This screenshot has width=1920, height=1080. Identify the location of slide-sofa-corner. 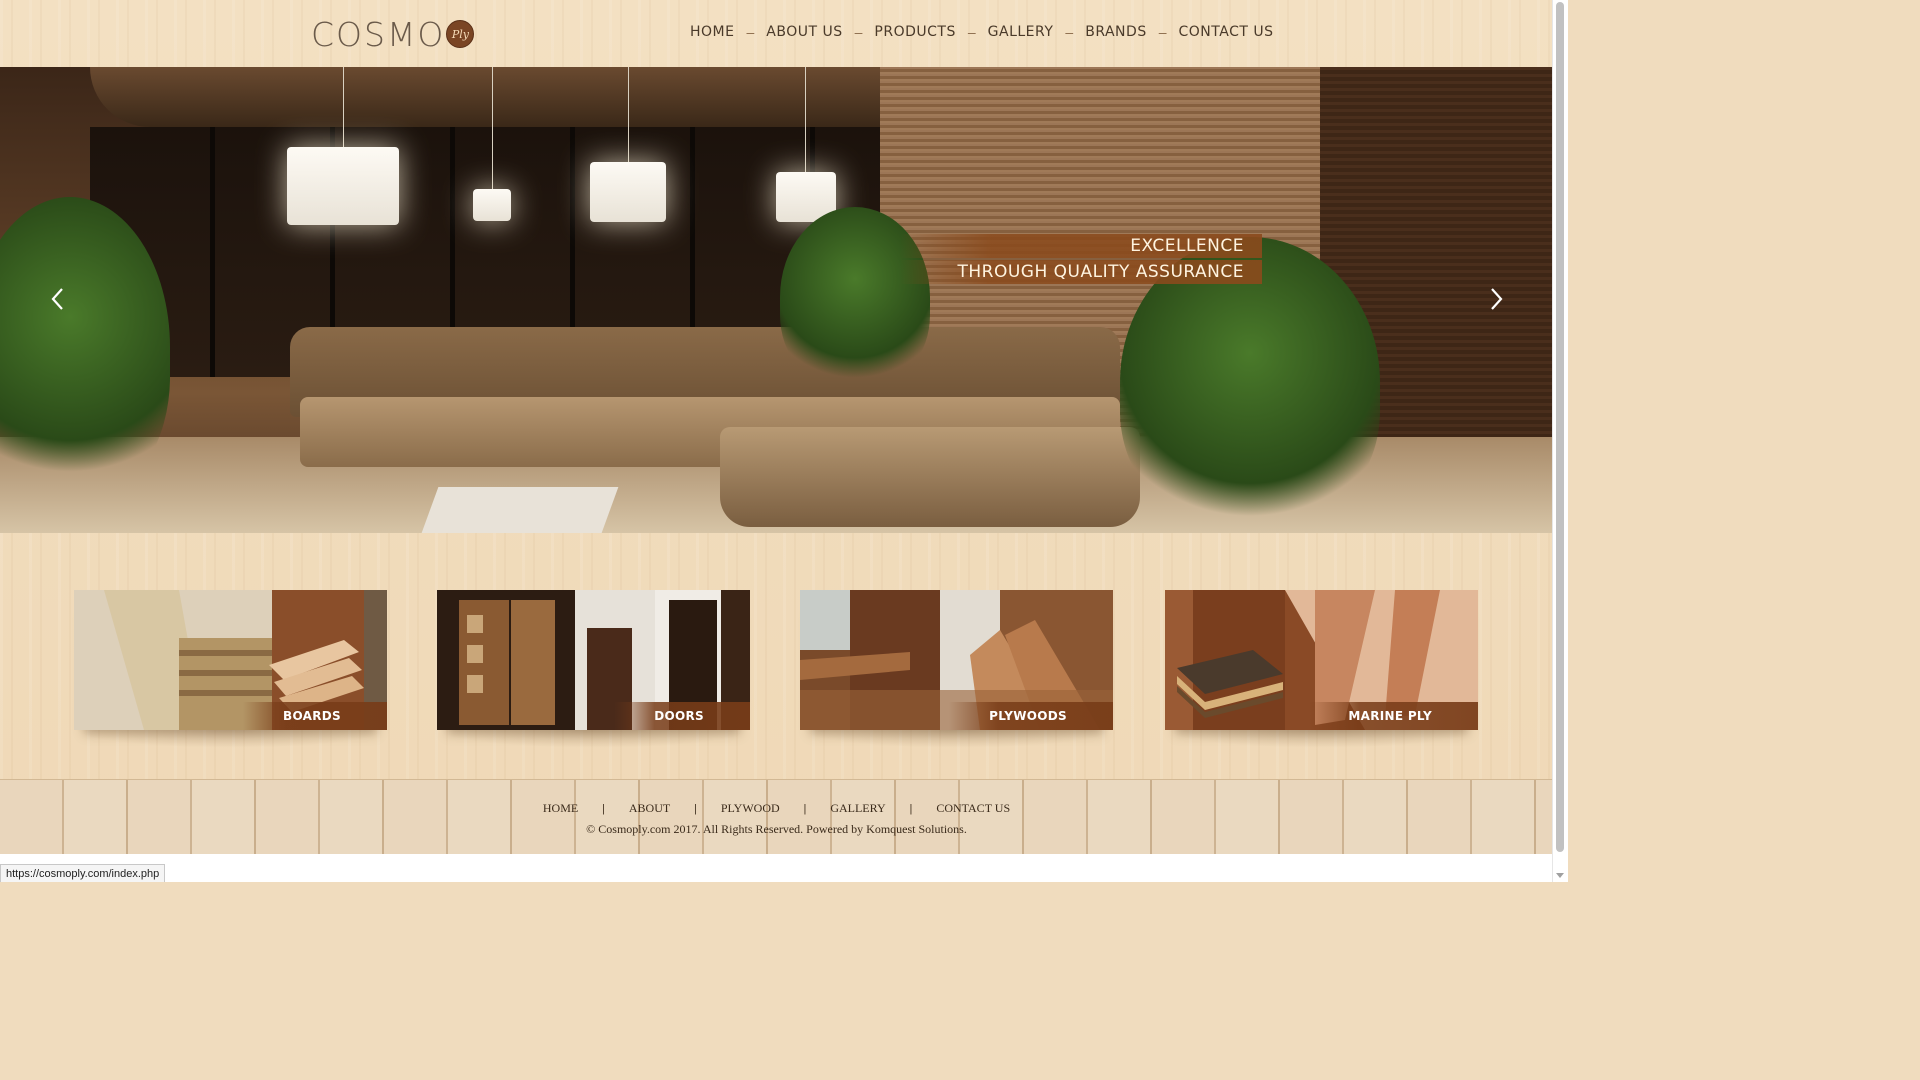
(930, 477).